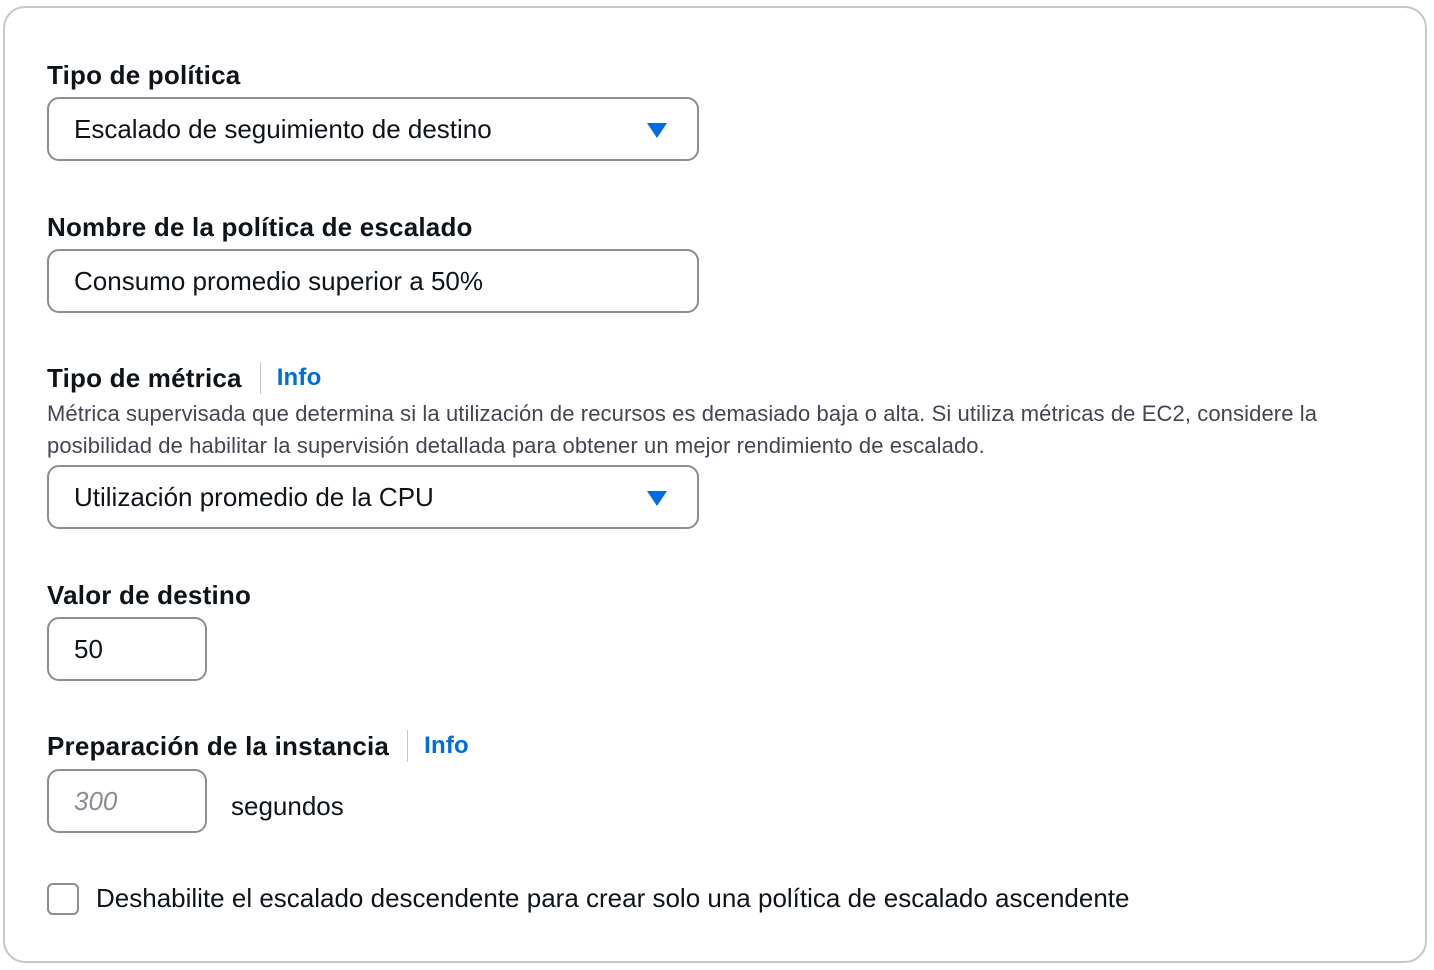 The image size is (1434, 970). I want to click on policy-type-select: Escalado de seguimiento de destino, so click(373, 129).